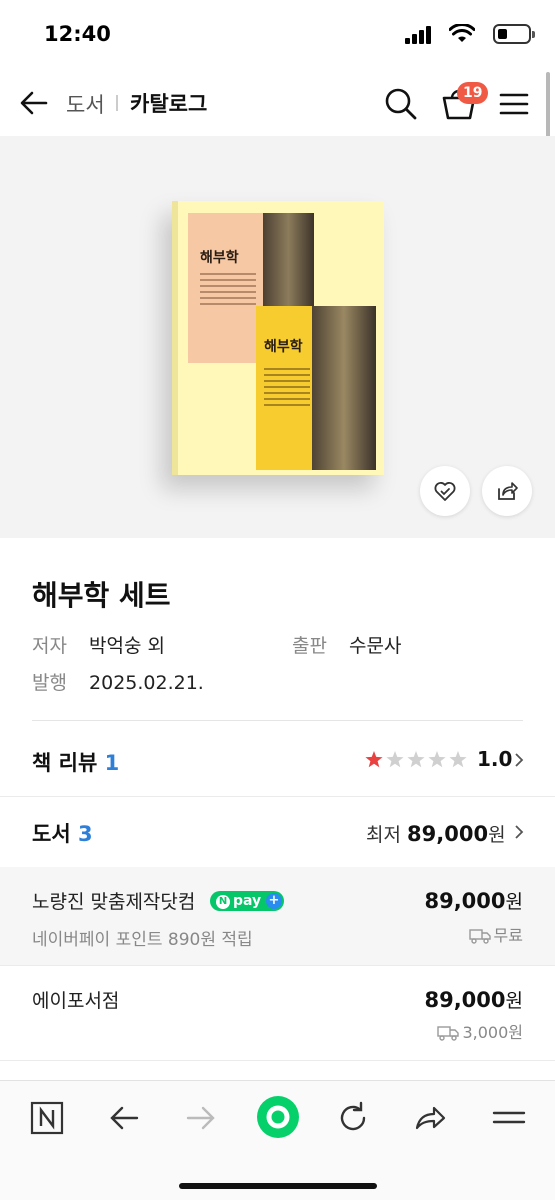 The image size is (555, 1200). I want to click on signal-icon, so click(418, 35).